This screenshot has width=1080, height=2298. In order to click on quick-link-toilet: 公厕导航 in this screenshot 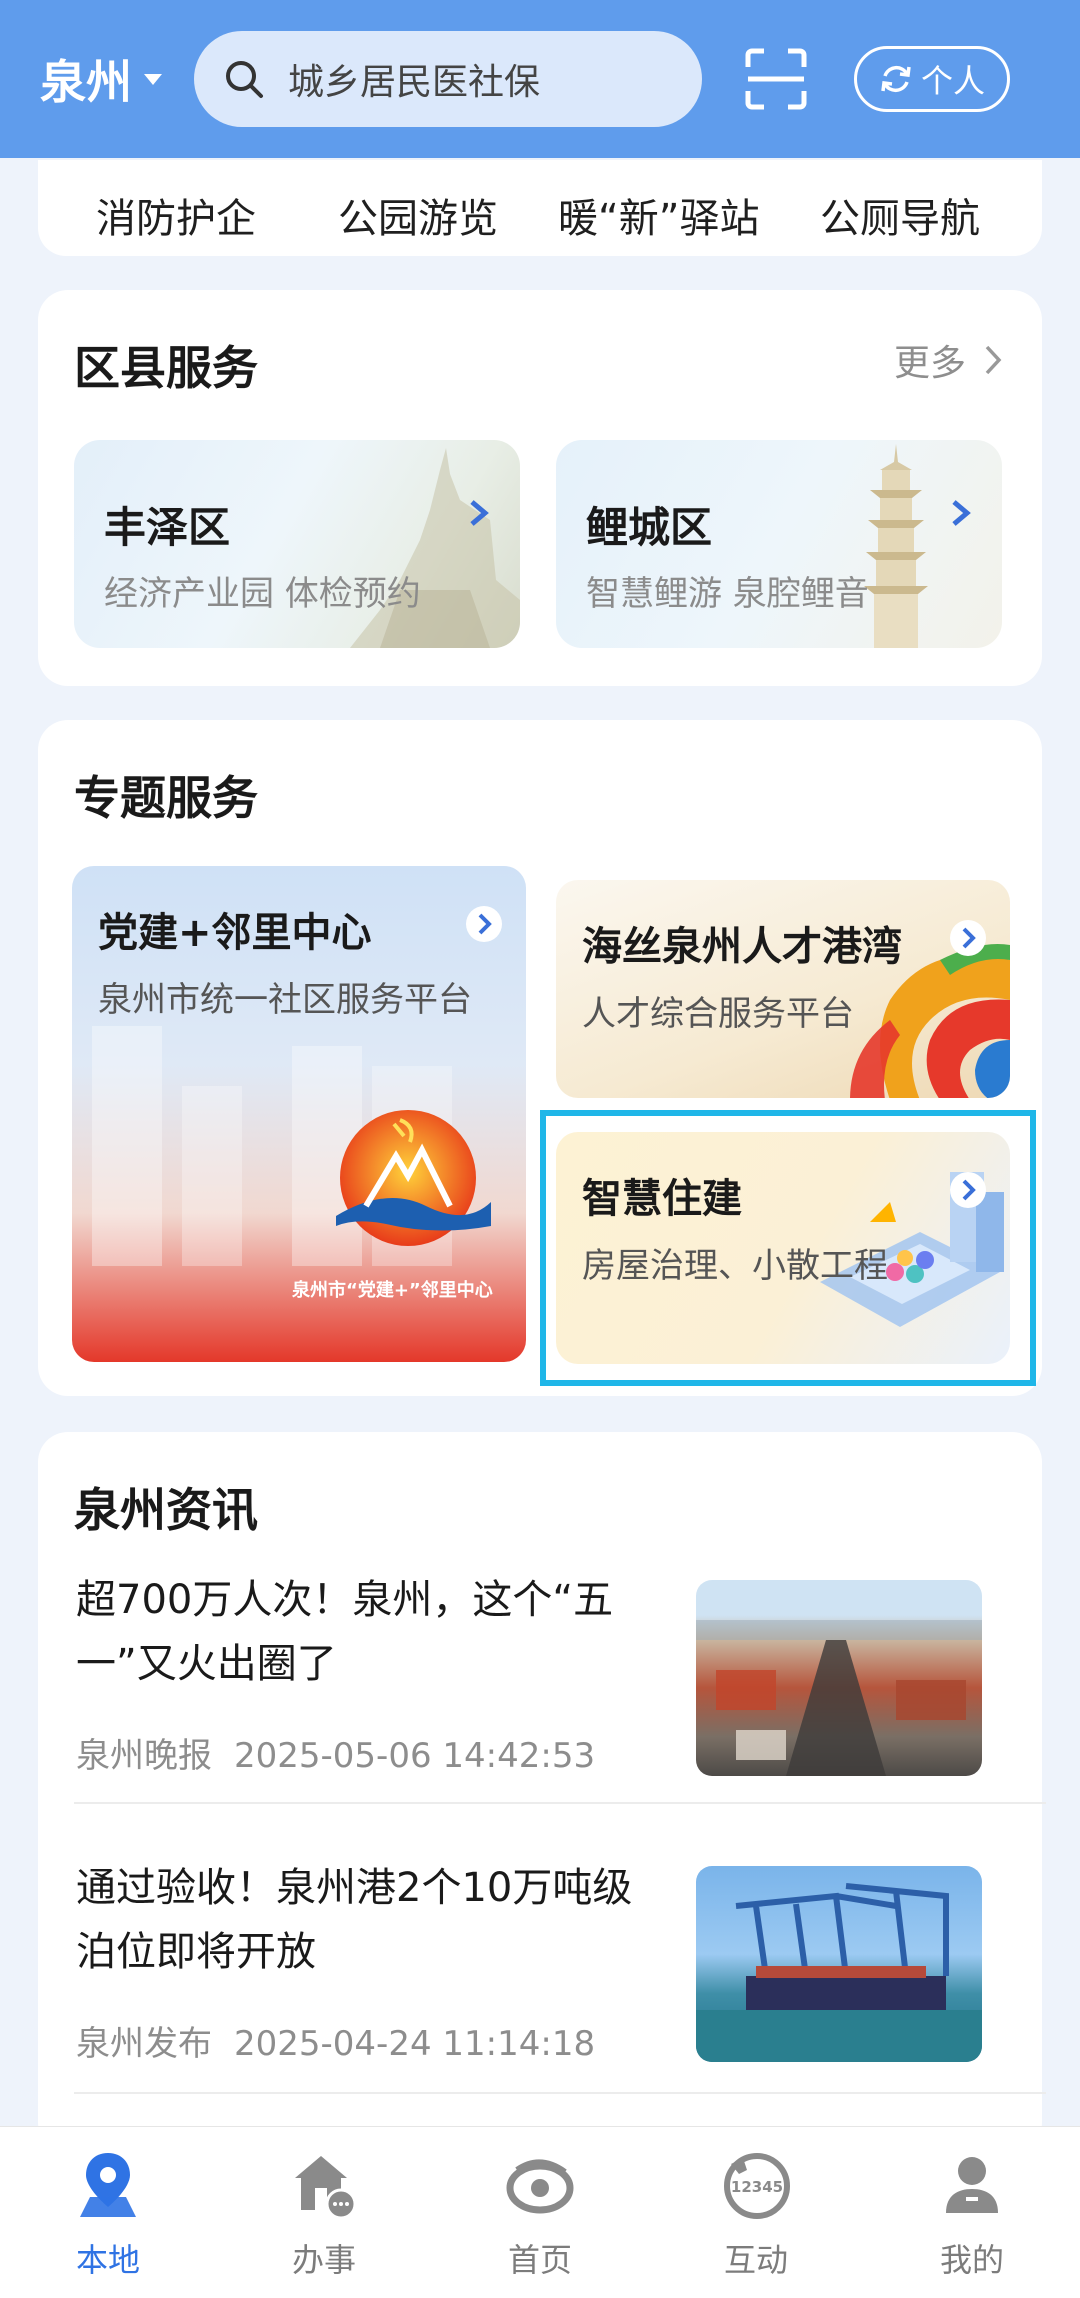, I will do `click(900, 215)`.